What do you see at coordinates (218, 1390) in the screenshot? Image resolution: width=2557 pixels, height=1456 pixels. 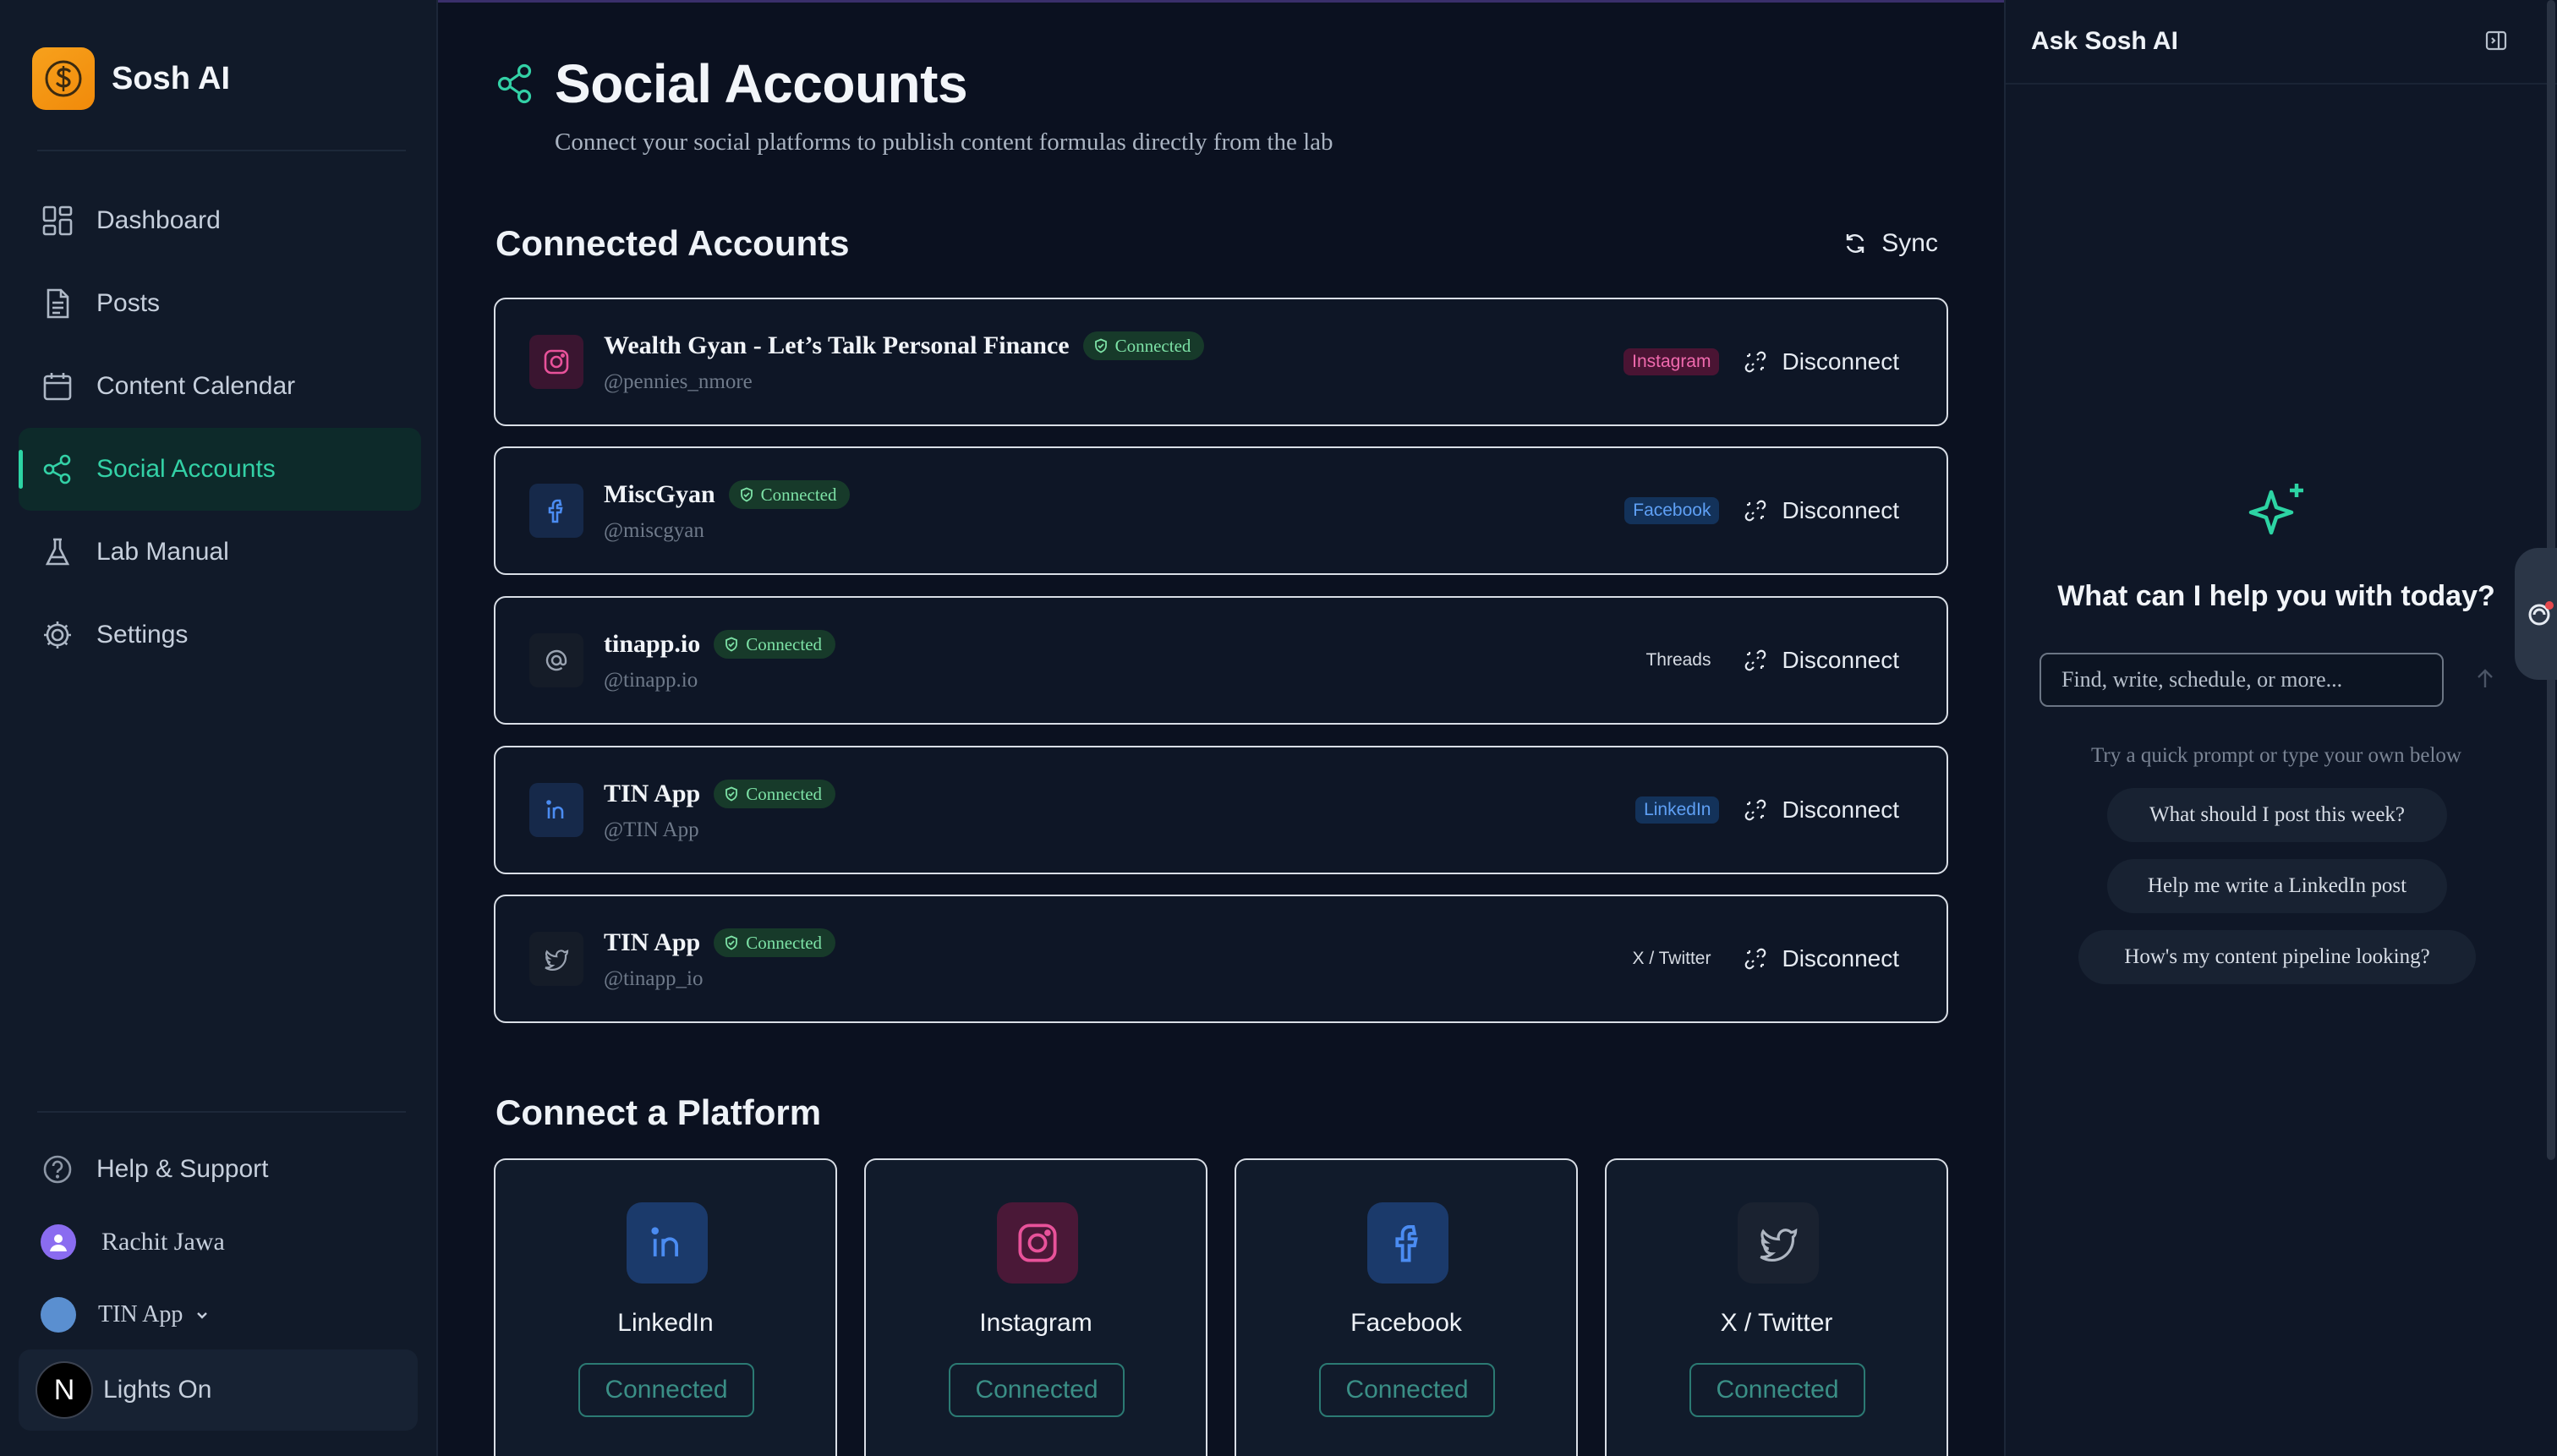 I see `lights-toggle: N Lights On` at bounding box center [218, 1390].